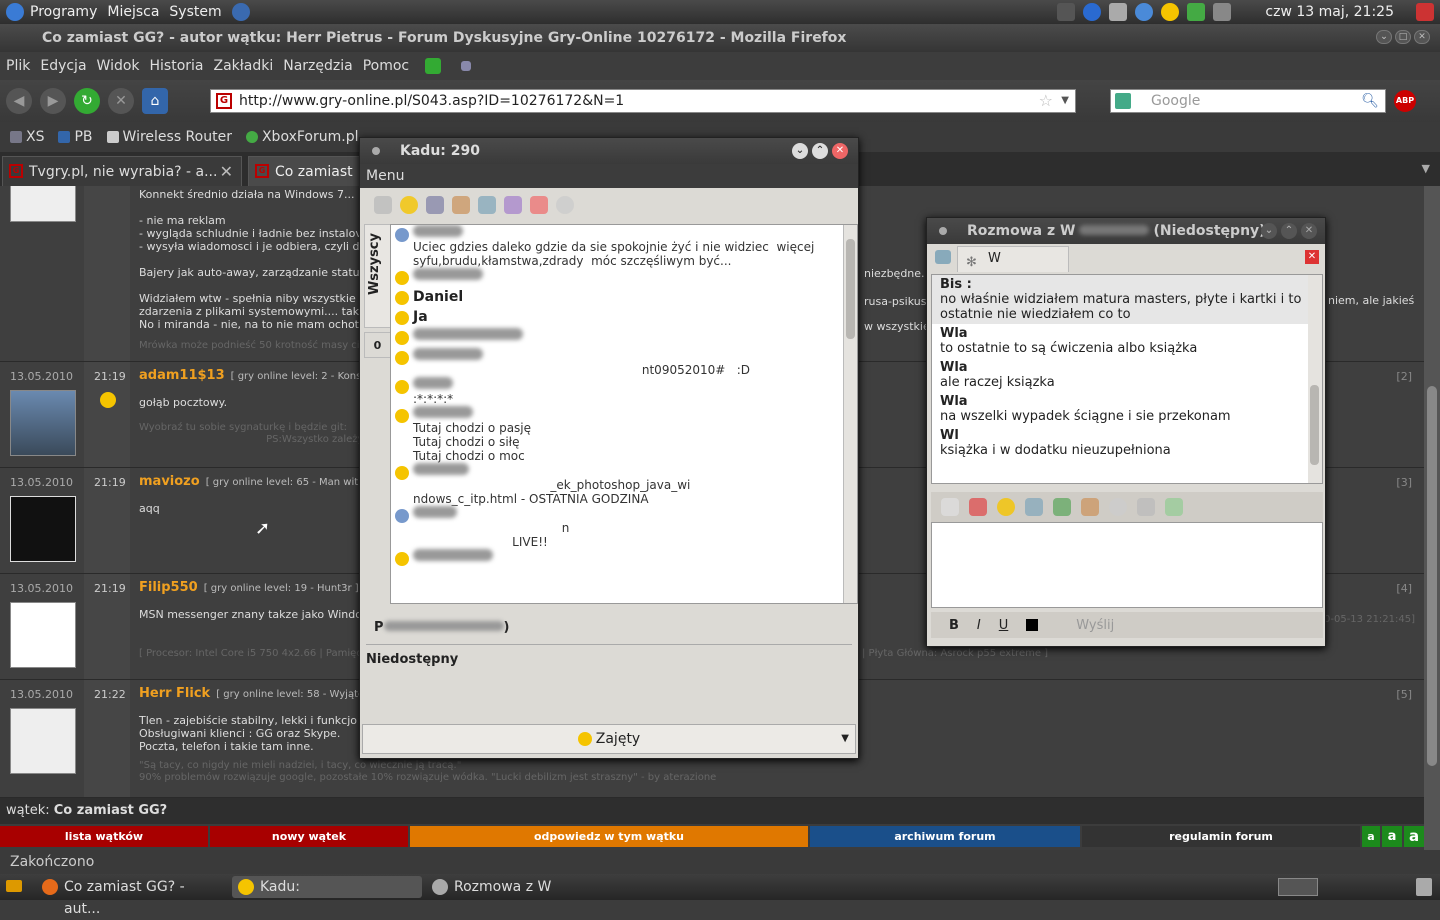 Image resolution: width=1440 pixels, height=920 pixels. What do you see at coordinates (174, 693) in the screenshot?
I see `author-name: Herr Flick` at bounding box center [174, 693].